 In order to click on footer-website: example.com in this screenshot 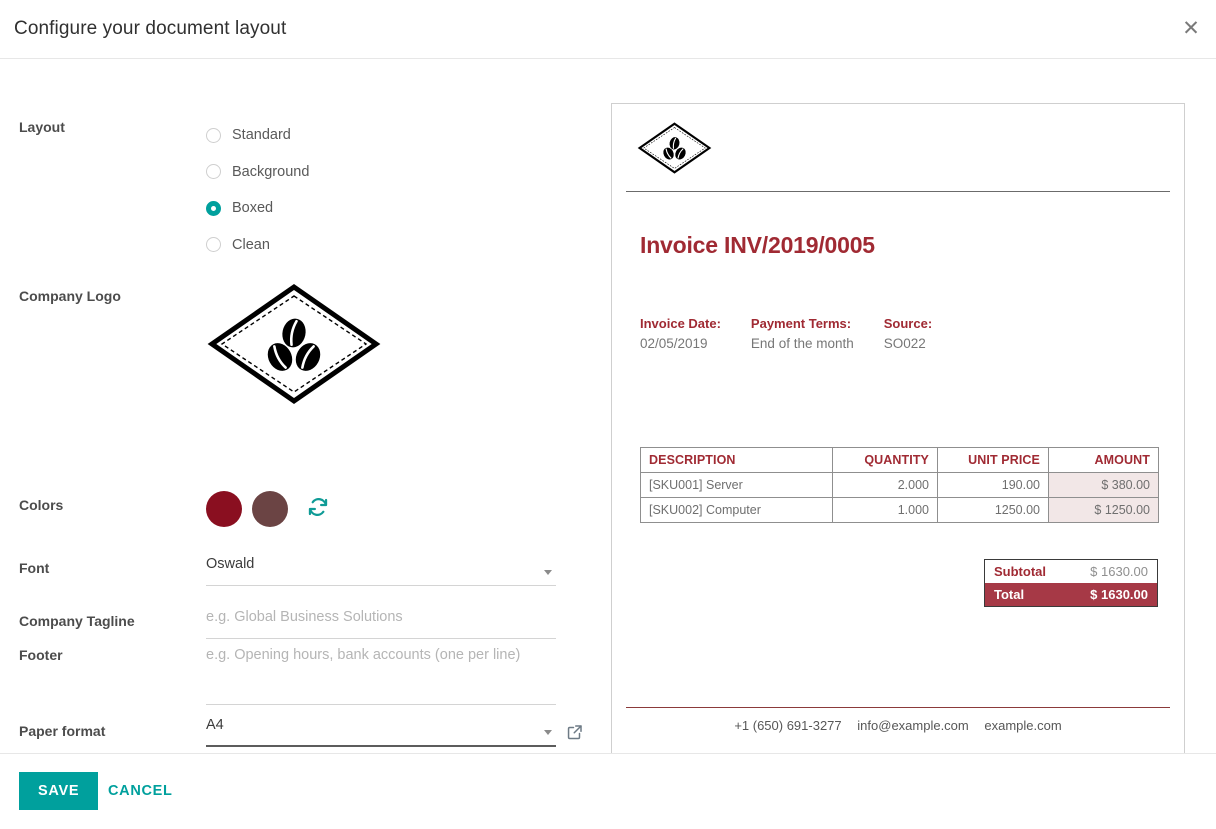, I will do `click(1023, 725)`.